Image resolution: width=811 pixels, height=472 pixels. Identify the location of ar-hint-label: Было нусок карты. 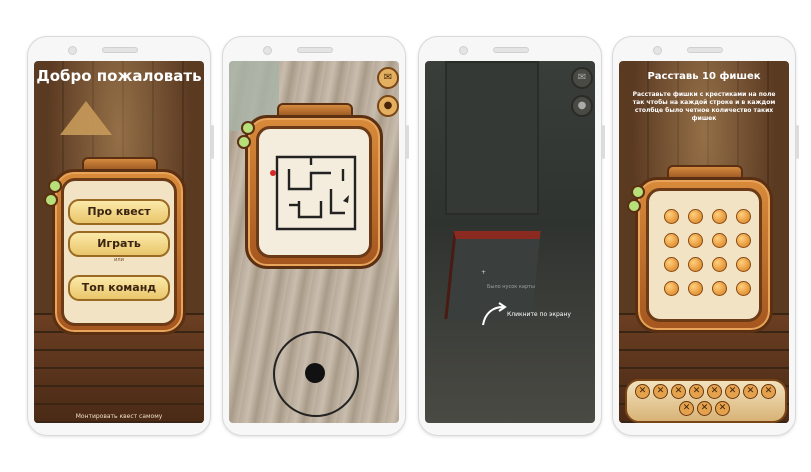
(511, 287).